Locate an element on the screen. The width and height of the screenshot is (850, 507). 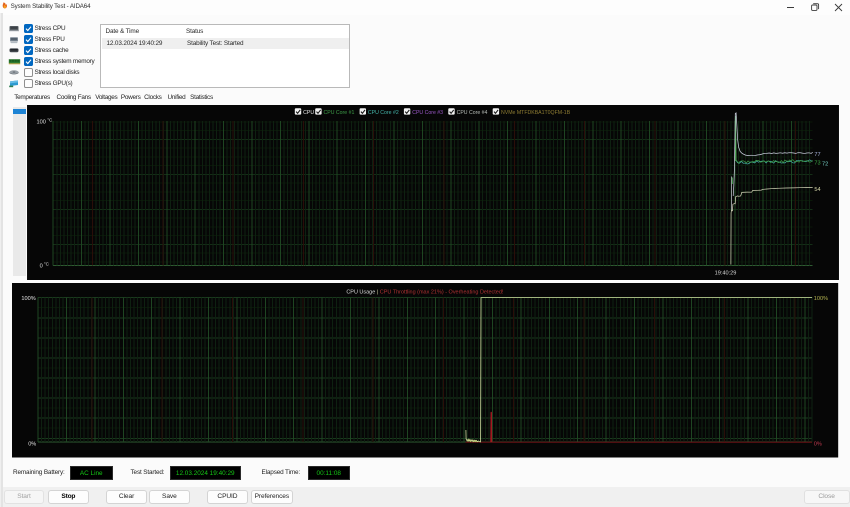
svg-text: 0 is located at coordinates (40, 266).